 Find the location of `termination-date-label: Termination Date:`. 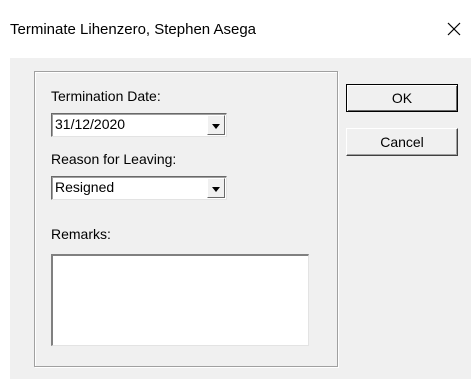

termination-date-label: Termination Date: is located at coordinates (106, 96).